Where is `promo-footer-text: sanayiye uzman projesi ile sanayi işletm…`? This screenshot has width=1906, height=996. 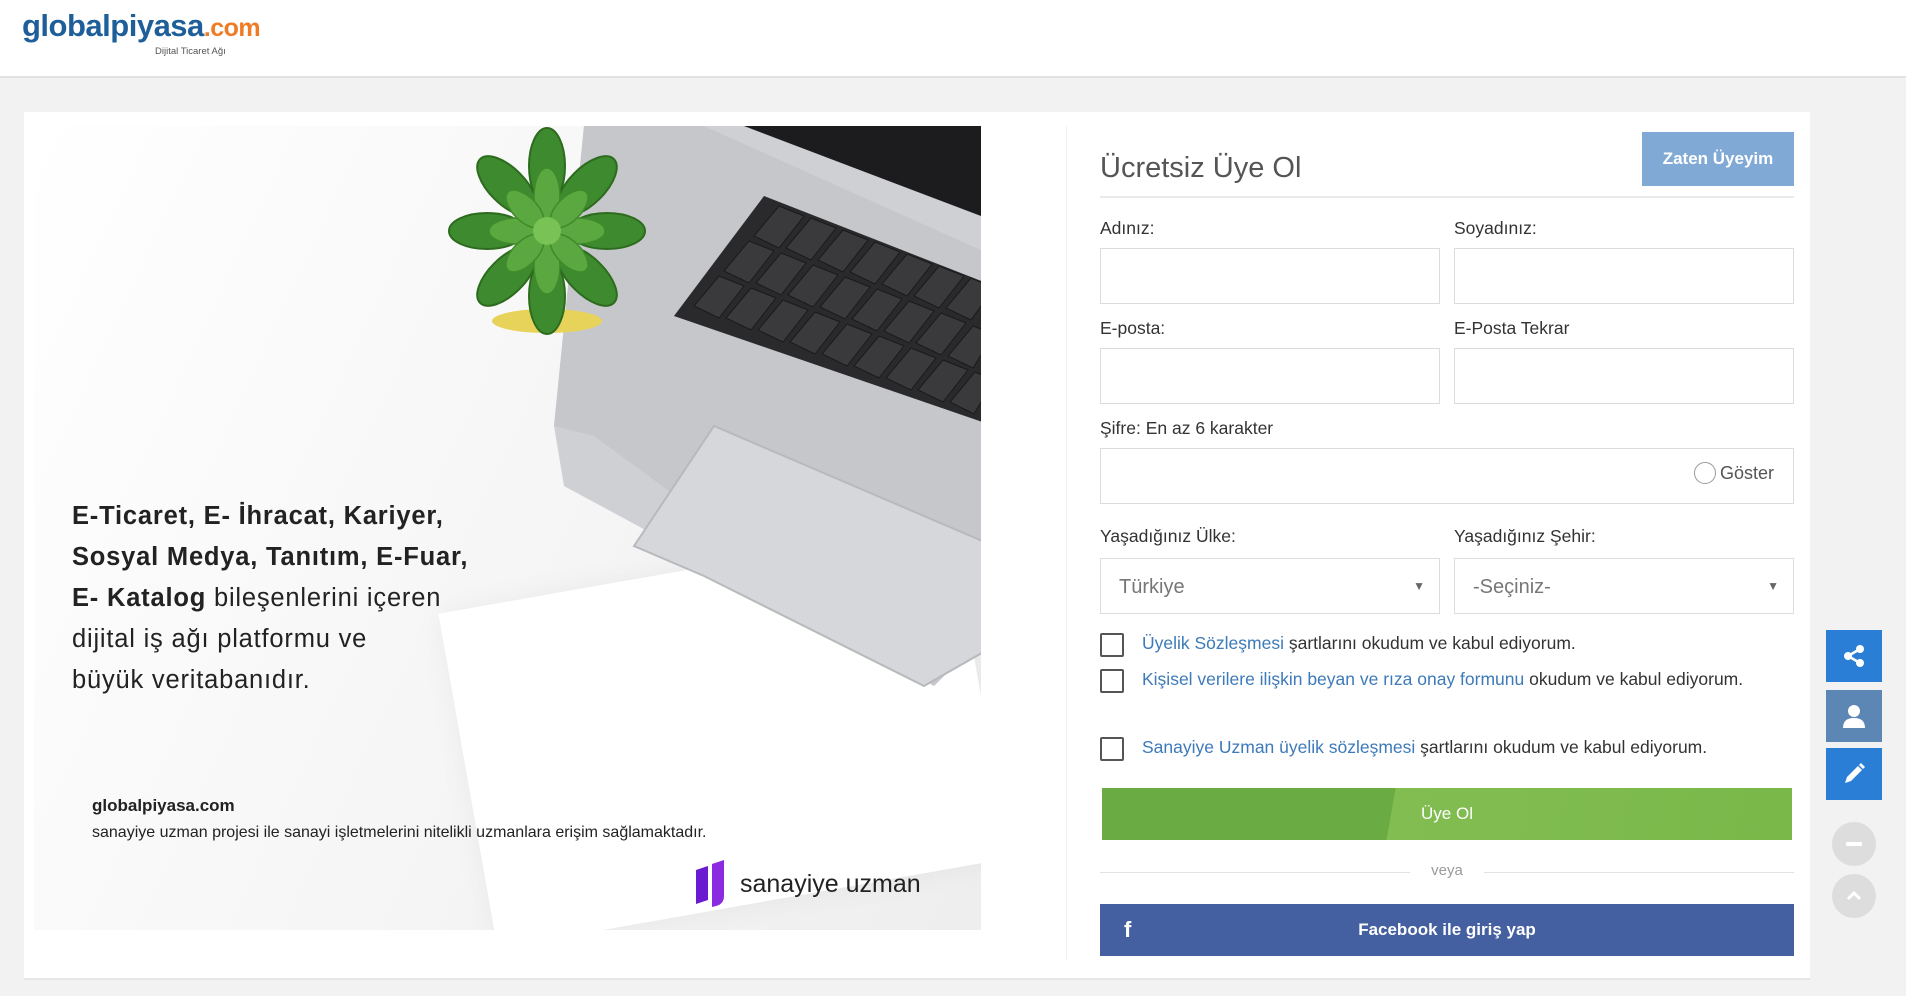
promo-footer-text: sanayiye uzman projesi ile sanayi işletm… is located at coordinates (399, 832).